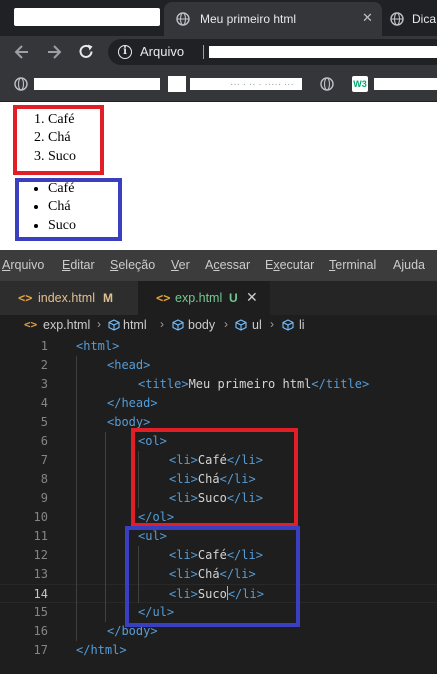 Image resolution: width=437 pixels, height=674 pixels. I want to click on ul-code-highlight-box, so click(212, 576).